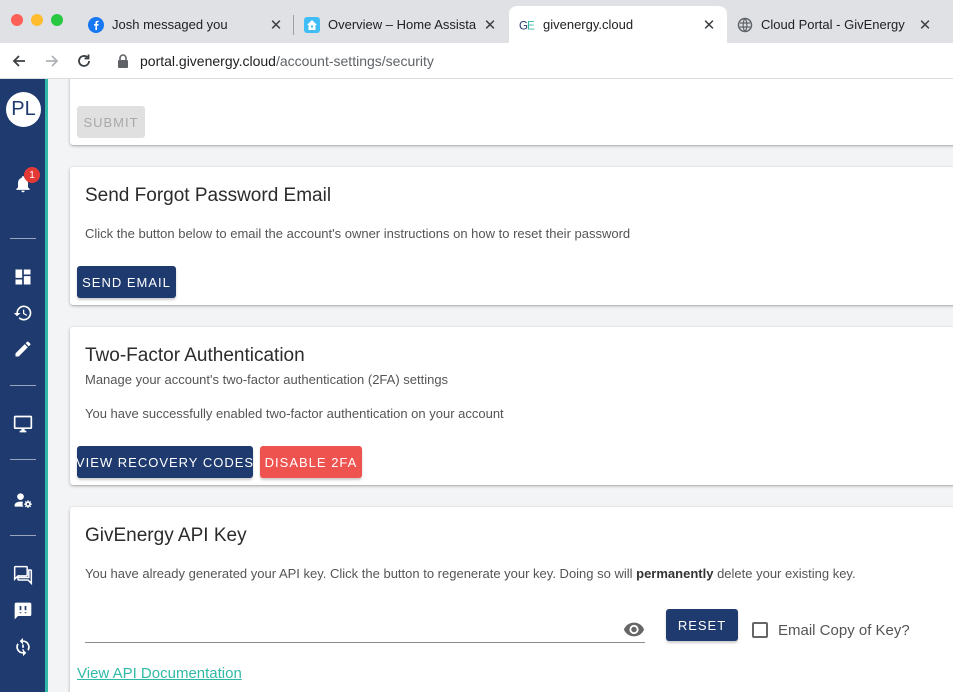  What do you see at coordinates (96, 24) in the screenshot?
I see `facebook-icon` at bounding box center [96, 24].